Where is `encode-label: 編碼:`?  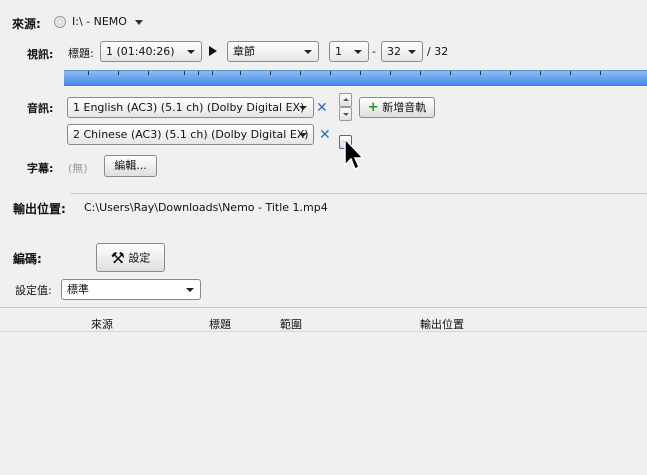 encode-label: 編碼: is located at coordinates (27, 259).